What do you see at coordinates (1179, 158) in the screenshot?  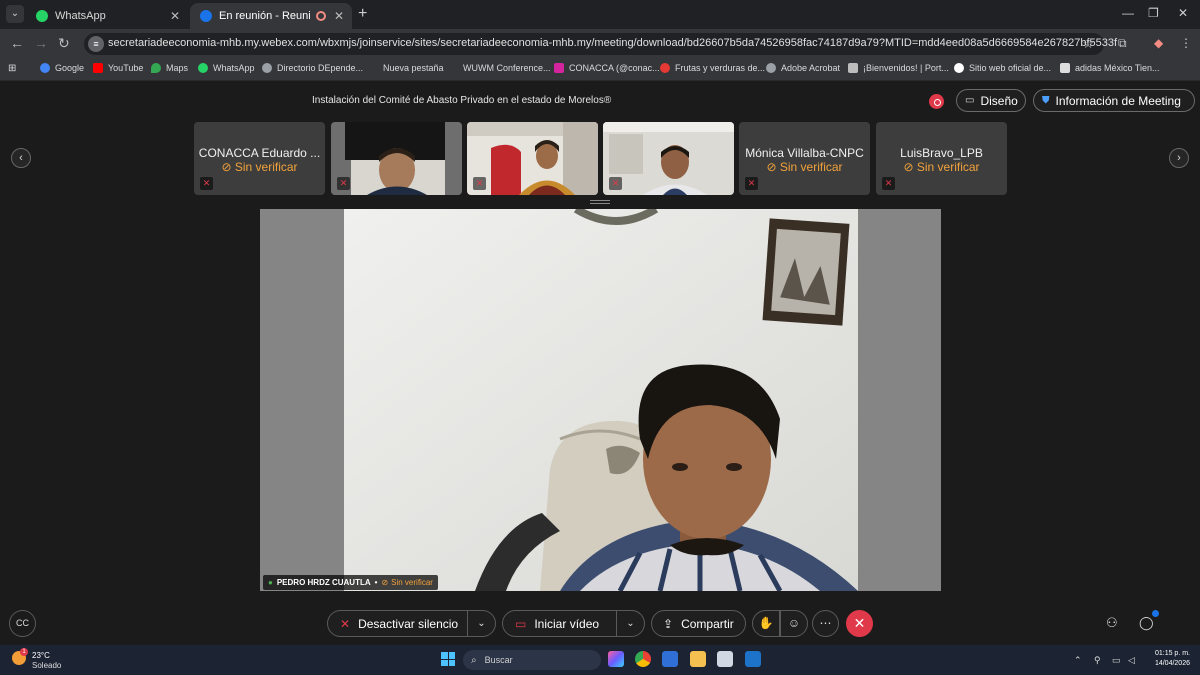 I see `next-participants-button: ›` at bounding box center [1179, 158].